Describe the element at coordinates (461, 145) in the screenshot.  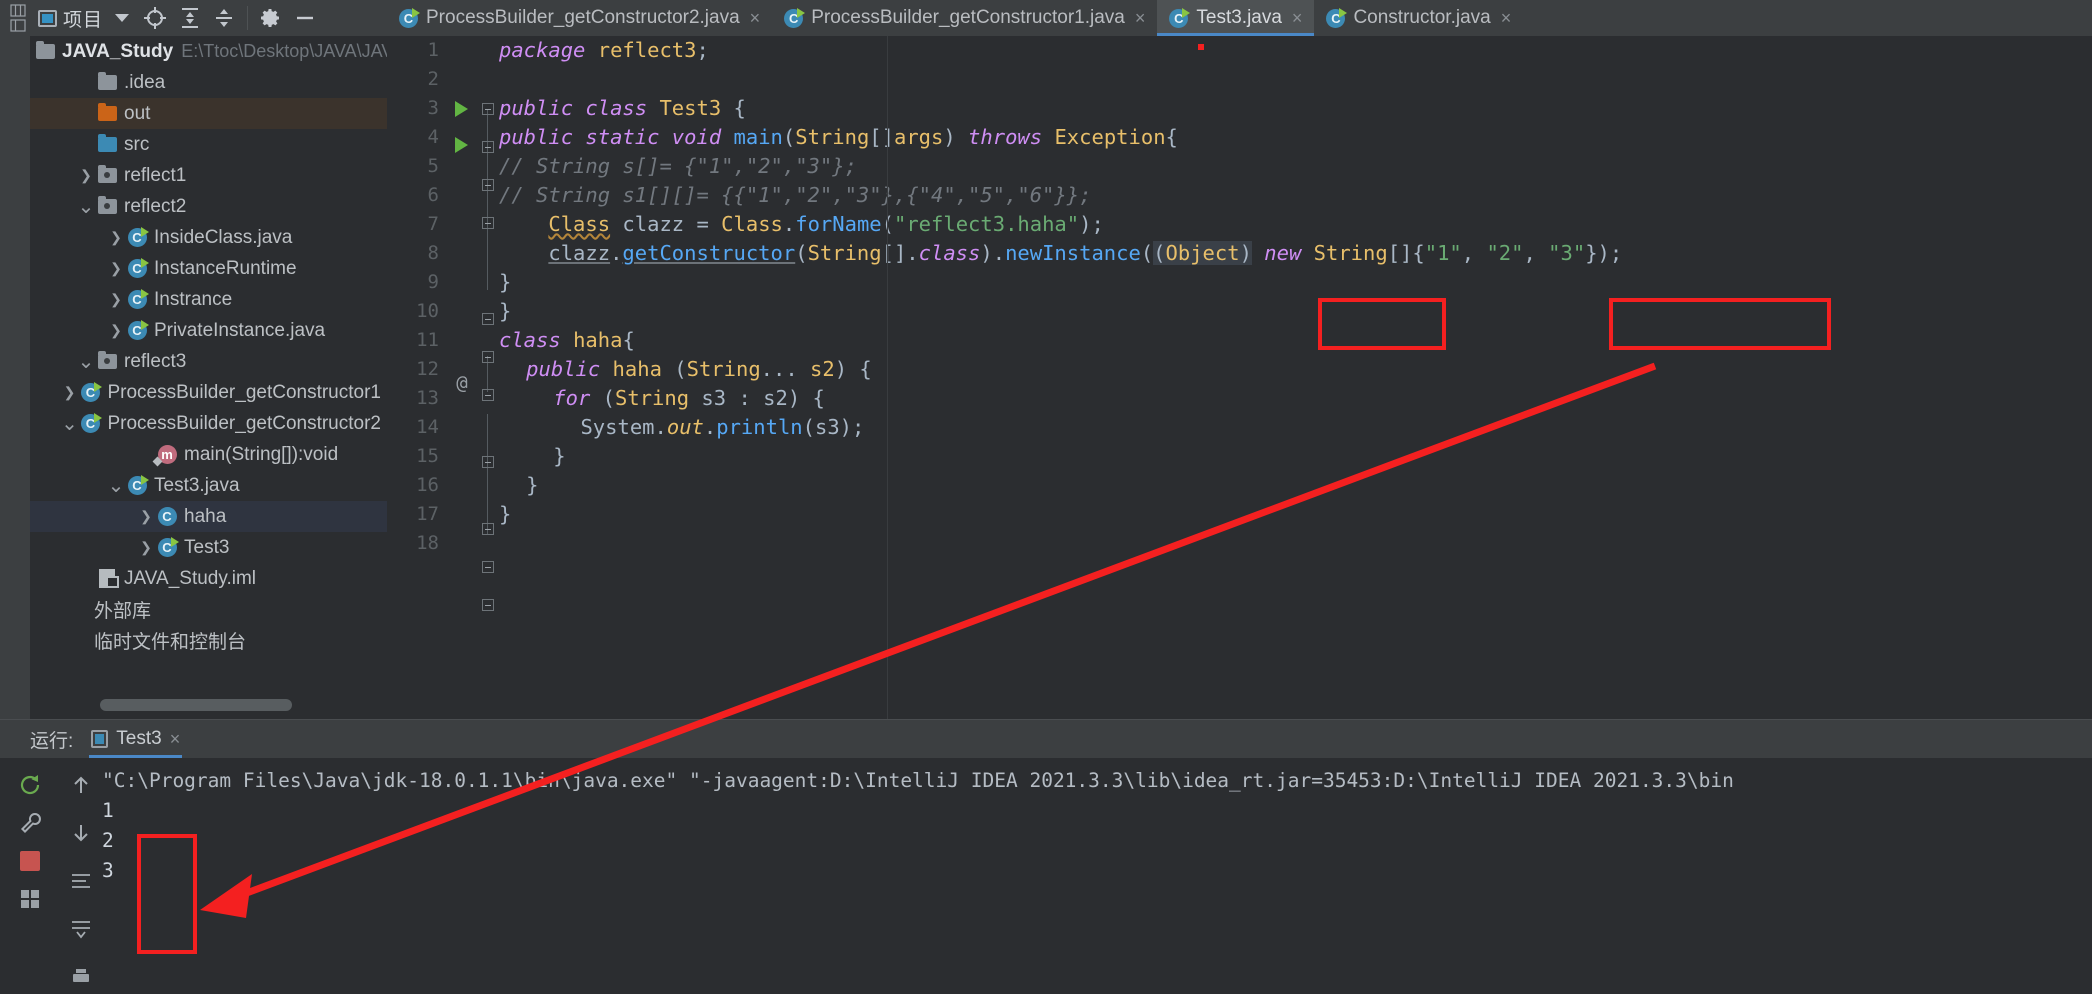
I see `run-method-icon` at that location.